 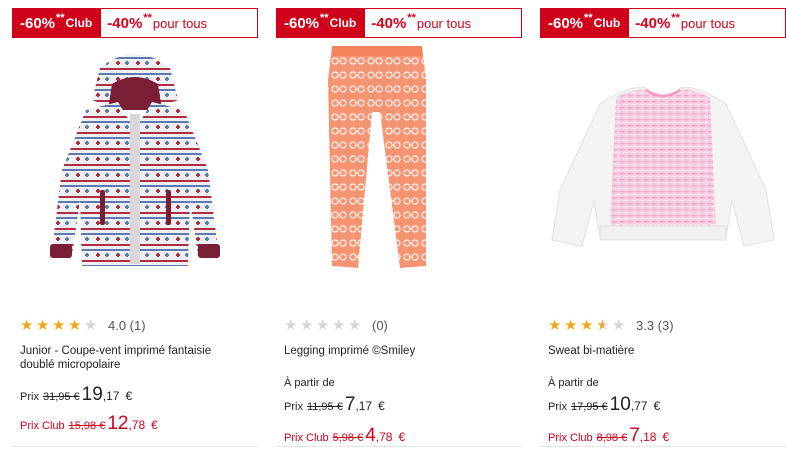 What do you see at coordinates (655, 325) in the screenshot?
I see `rating-text: 3.3 (3)` at bounding box center [655, 325].